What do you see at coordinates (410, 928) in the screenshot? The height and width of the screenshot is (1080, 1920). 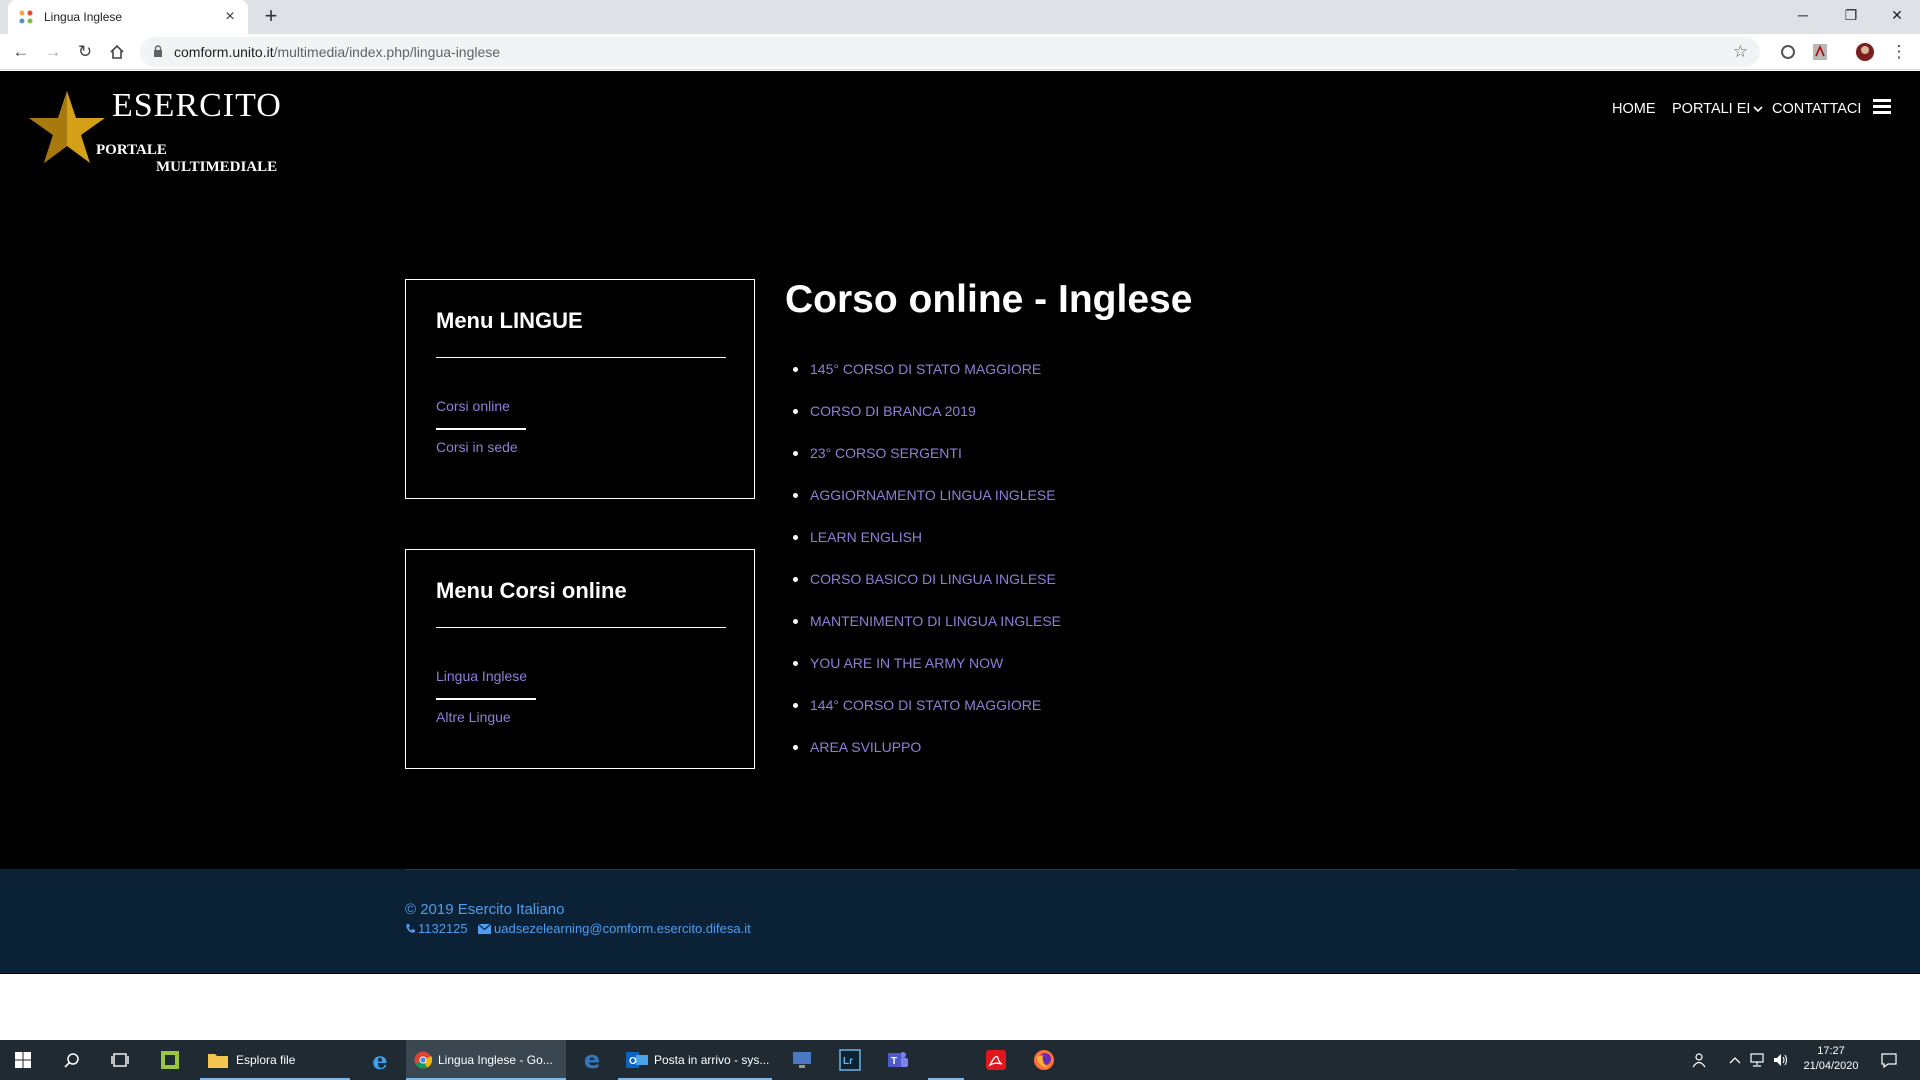 I see `phone-icon` at bounding box center [410, 928].